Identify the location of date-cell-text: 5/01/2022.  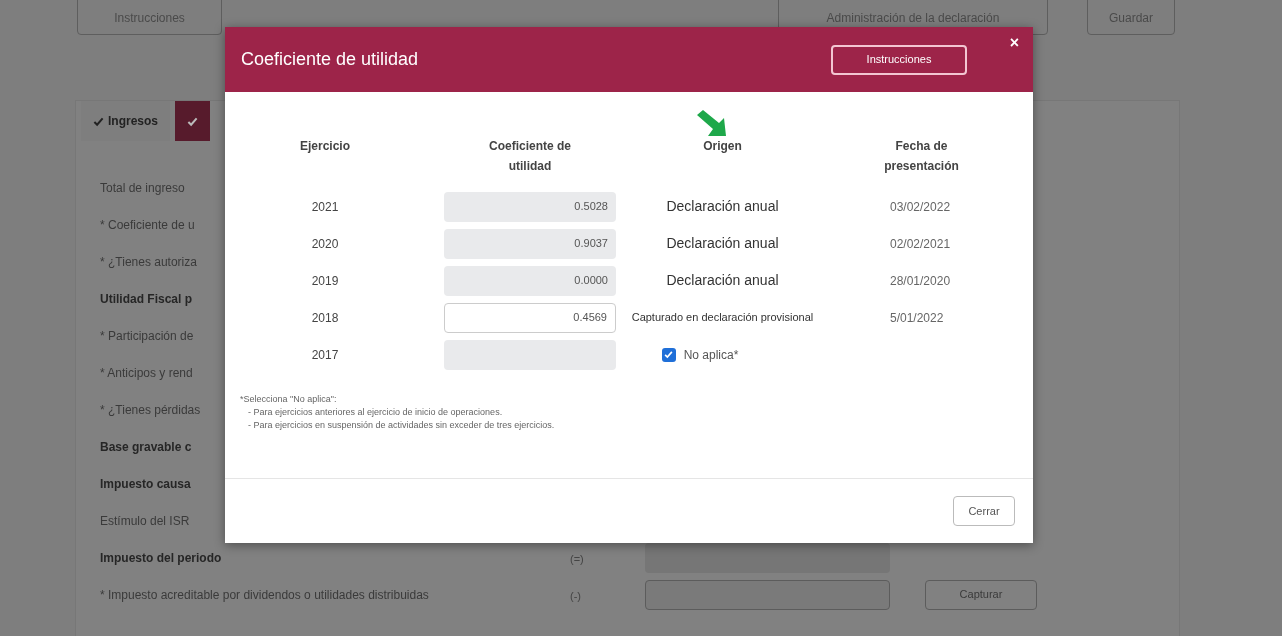
(917, 318).